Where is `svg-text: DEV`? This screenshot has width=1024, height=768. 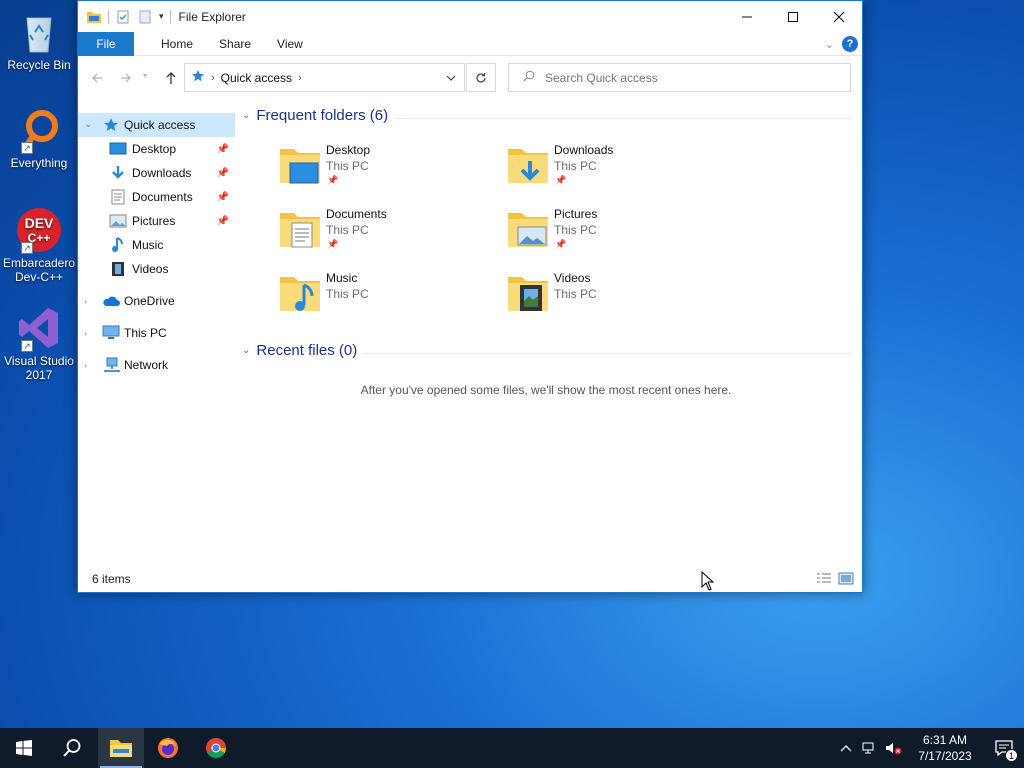
svg-text: DEV is located at coordinates (39, 223).